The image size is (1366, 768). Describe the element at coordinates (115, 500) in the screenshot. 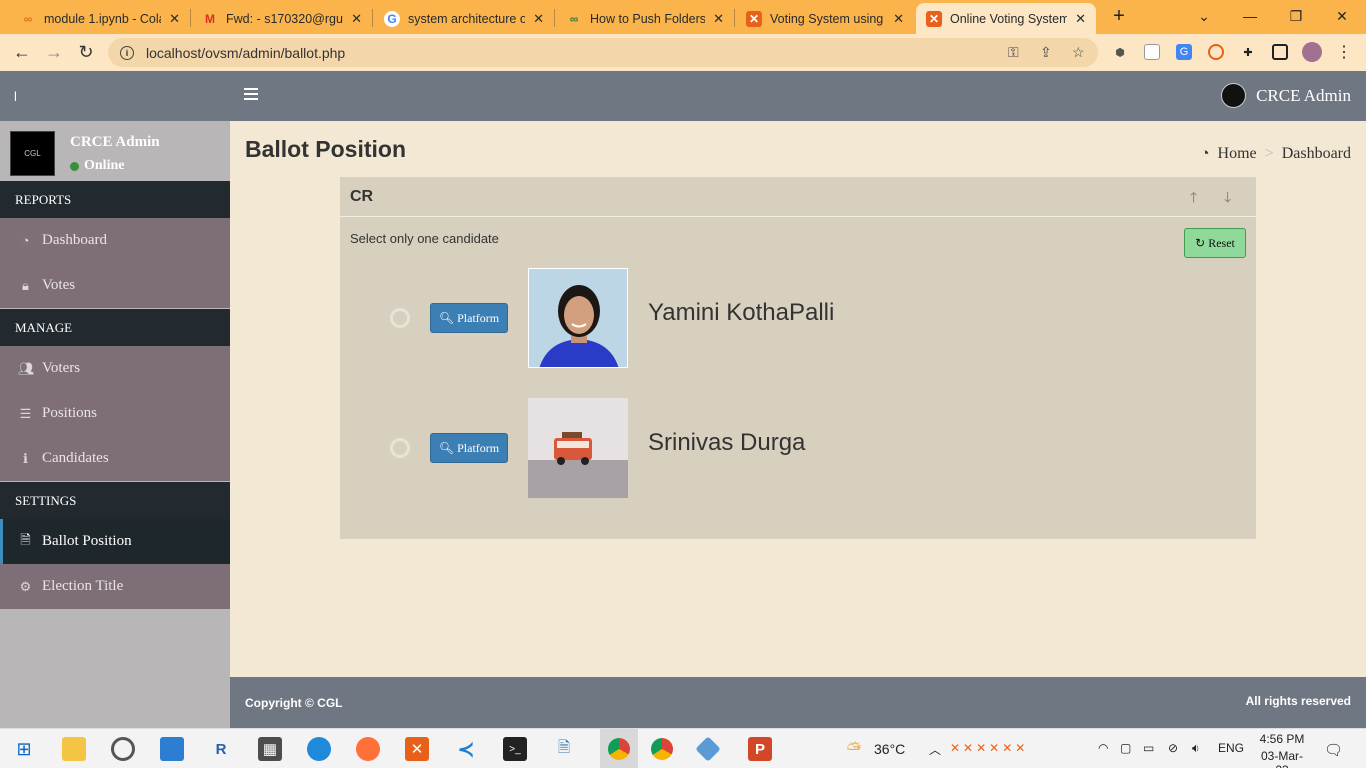

I see `sidebar-header-settings: SETTINGS` at that location.